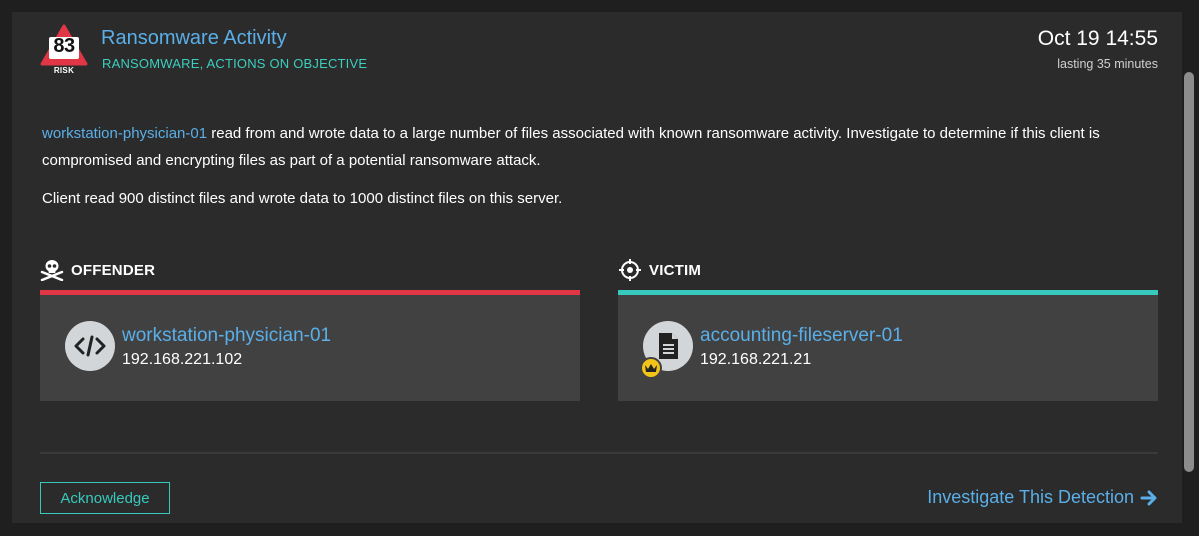 This screenshot has height=536, width=1199. I want to click on detection-title: Ransomware Activity, so click(194, 38).